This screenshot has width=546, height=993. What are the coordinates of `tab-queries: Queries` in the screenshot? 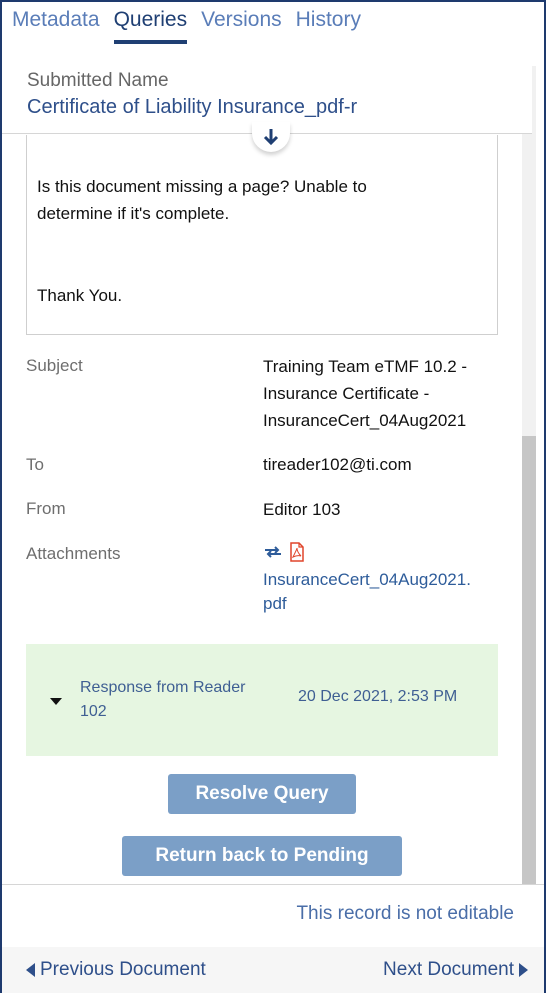 It's located at (150, 26).